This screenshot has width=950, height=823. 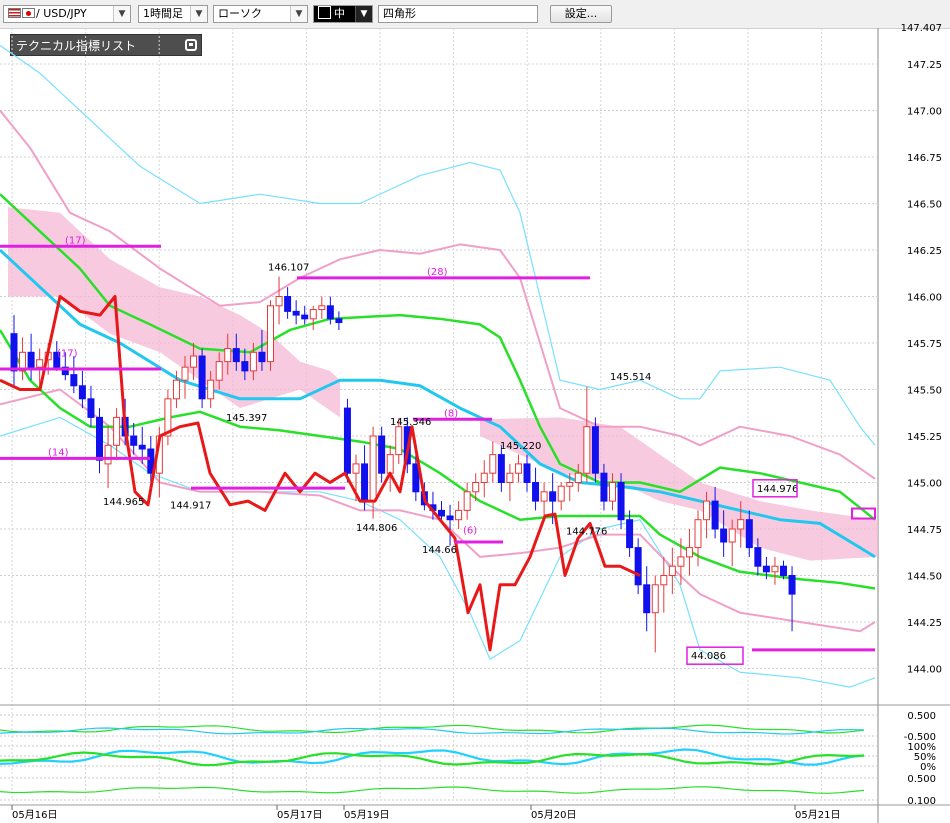 I want to click on period-label: (8), so click(x=451, y=413).